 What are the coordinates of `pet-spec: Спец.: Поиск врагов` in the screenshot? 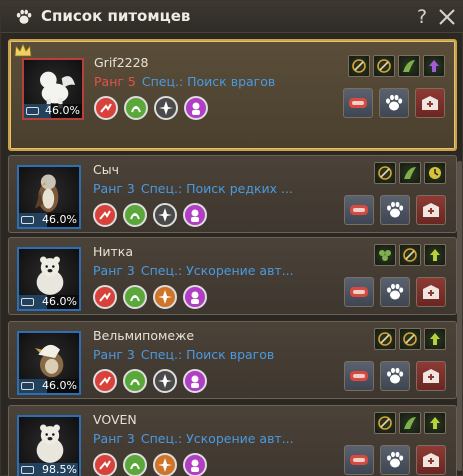 It's located at (208, 81).